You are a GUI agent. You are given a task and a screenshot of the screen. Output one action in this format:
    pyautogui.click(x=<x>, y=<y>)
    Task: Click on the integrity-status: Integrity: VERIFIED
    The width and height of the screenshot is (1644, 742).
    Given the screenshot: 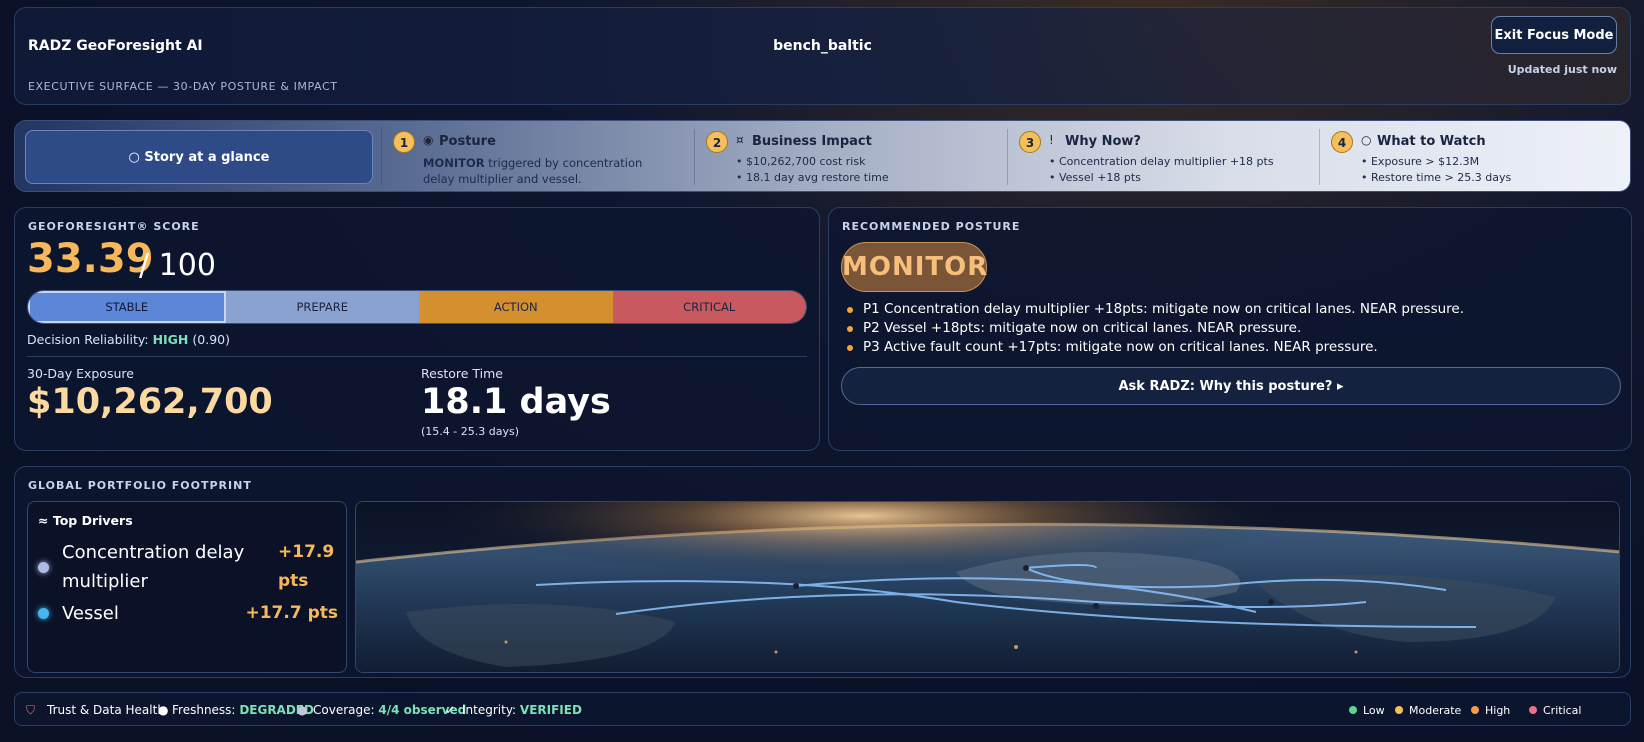 What is the action you would take?
    pyautogui.click(x=522, y=710)
    